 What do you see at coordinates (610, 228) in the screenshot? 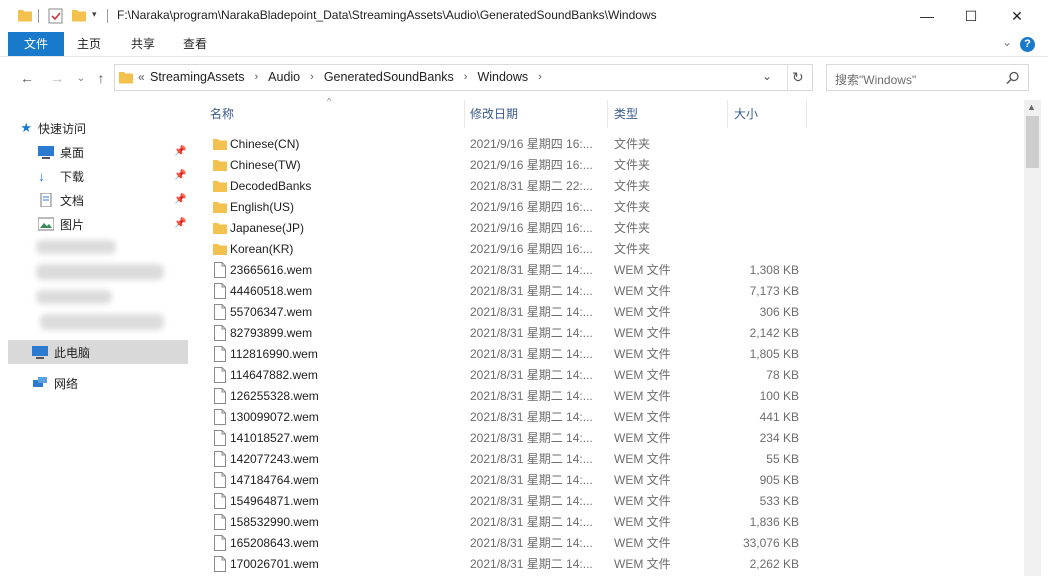
I see `folder-row: Japanese(JP) 2021/9/16 星期四 16:... 文件夹` at bounding box center [610, 228].